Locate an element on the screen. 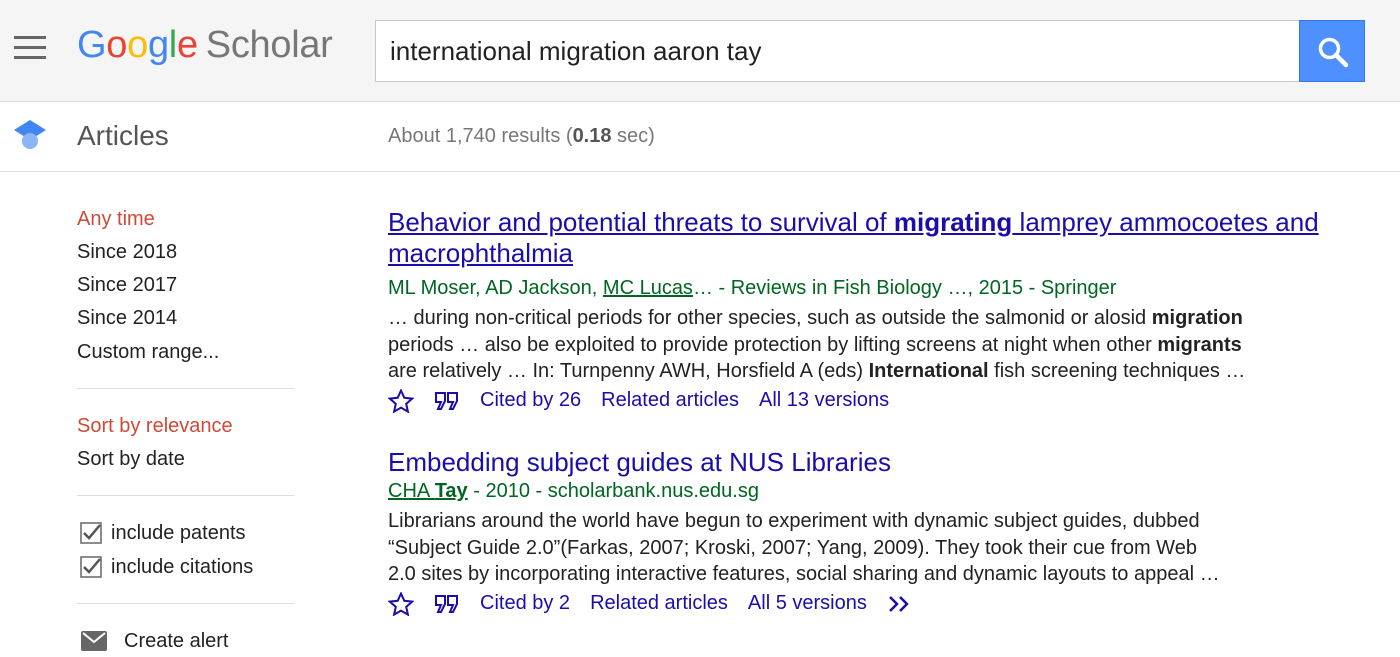 Image resolution: width=1400 pixels, height=657 pixels. filter-since-2014: Since 2014 is located at coordinates (127, 318).